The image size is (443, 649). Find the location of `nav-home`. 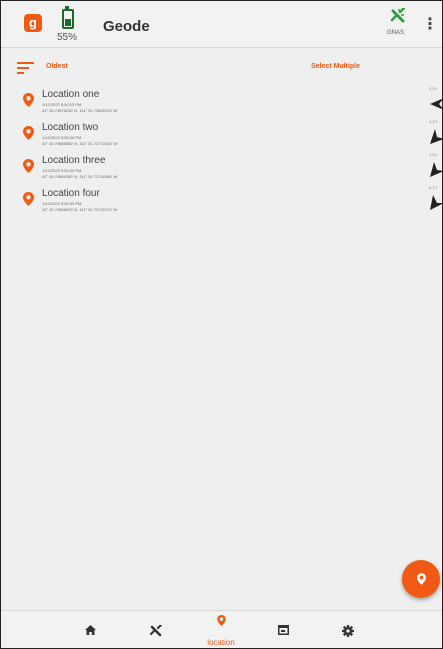

nav-home is located at coordinates (91, 629).